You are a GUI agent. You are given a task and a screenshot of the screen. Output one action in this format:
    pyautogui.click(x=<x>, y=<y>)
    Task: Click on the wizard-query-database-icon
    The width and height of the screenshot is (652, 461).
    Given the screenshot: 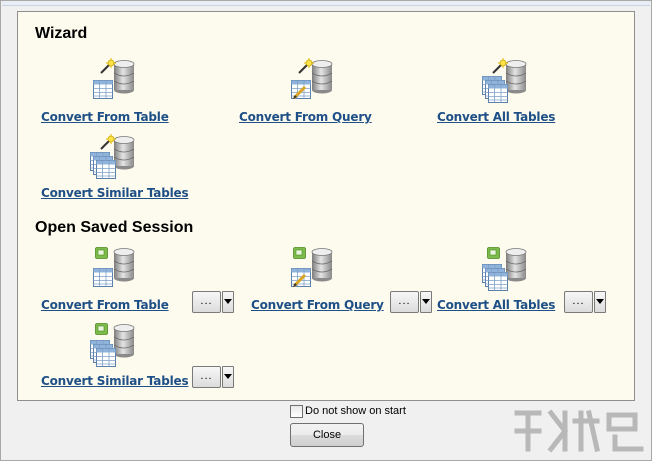 What is the action you would take?
    pyautogui.click(x=312, y=79)
    